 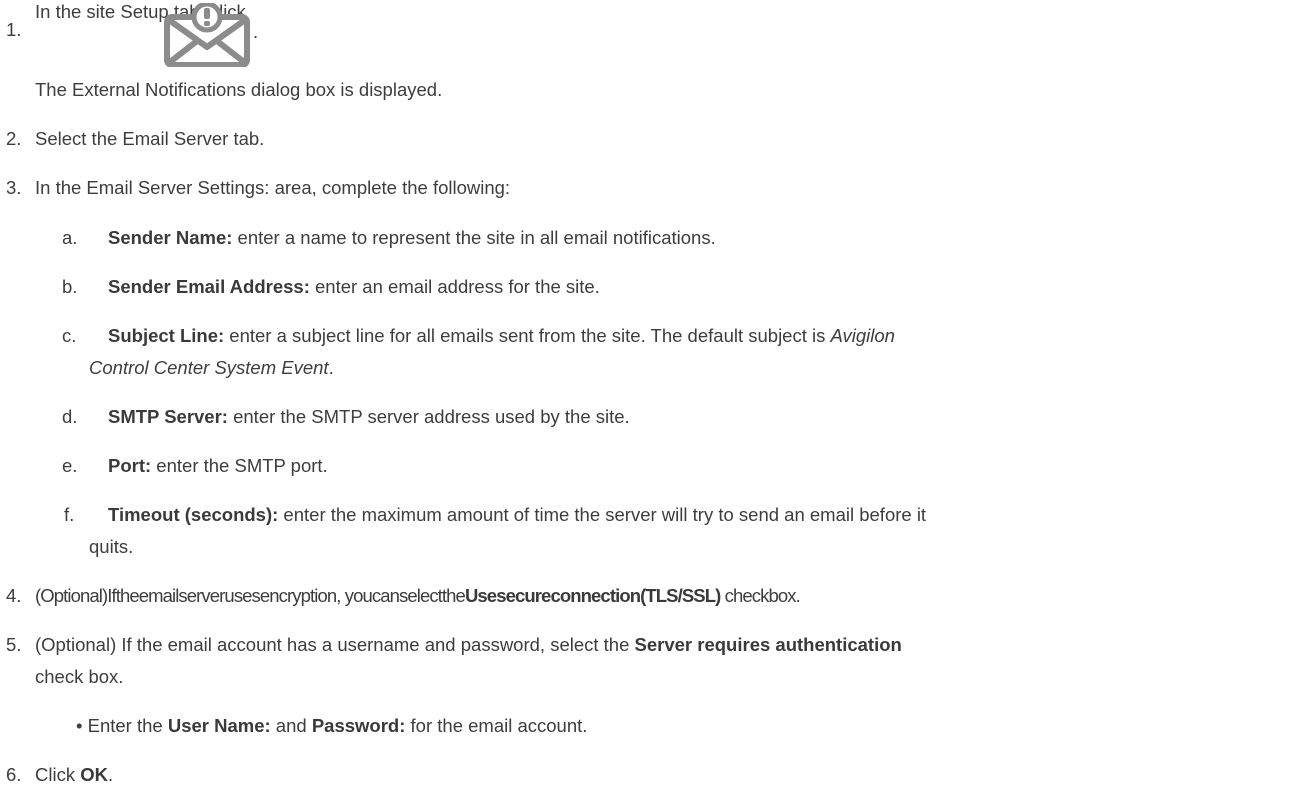 What do you see at coordinates (211, 367) in the screenshot?
I see `substep-c-cont: Control Center System Event.` at bounding box center [211, 367].